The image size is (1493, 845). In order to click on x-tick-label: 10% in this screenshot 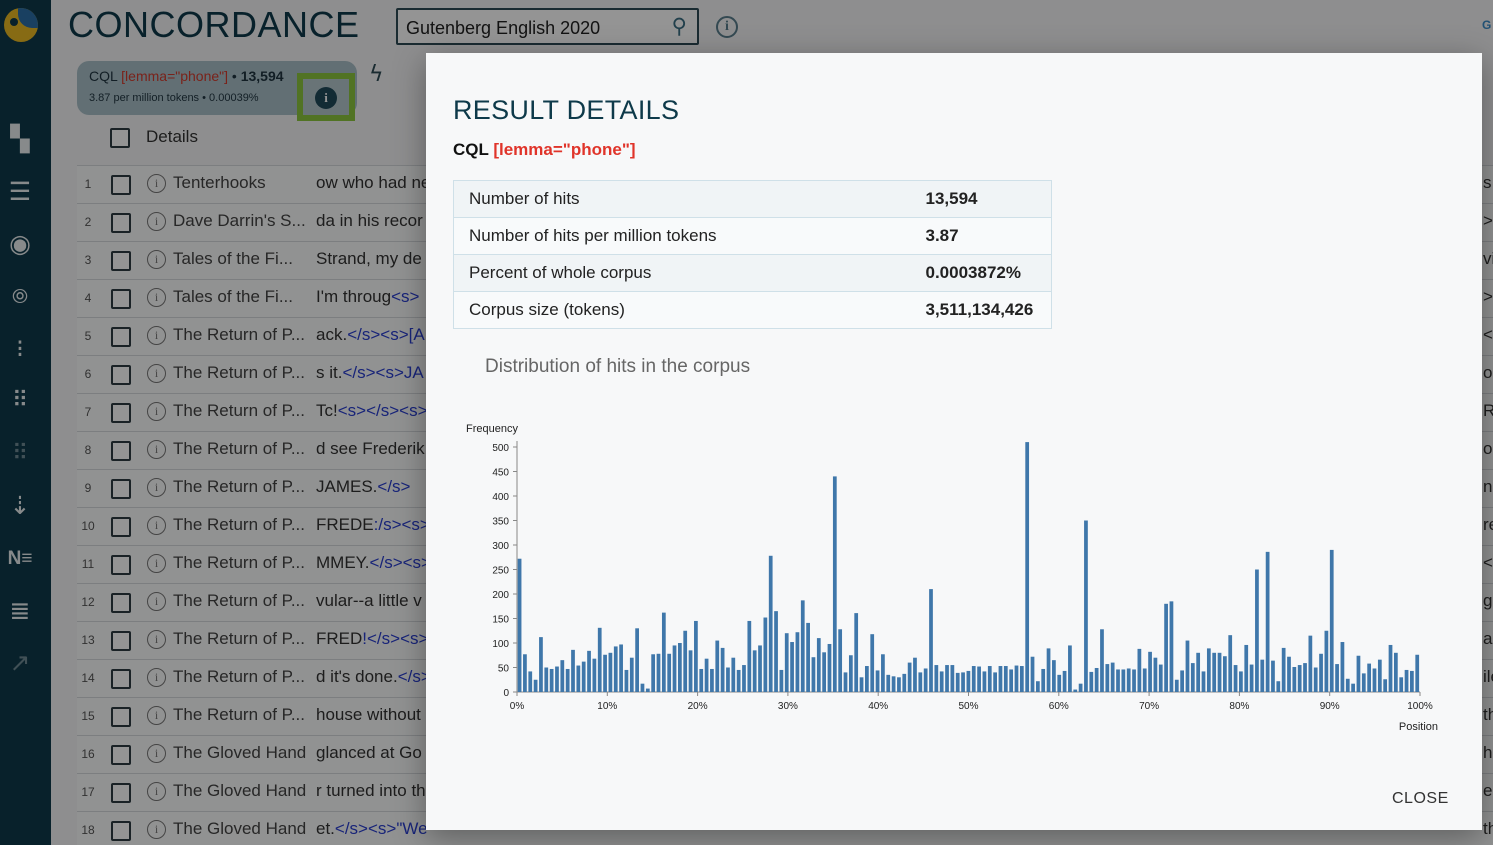, I will do `click(607, 706)`.